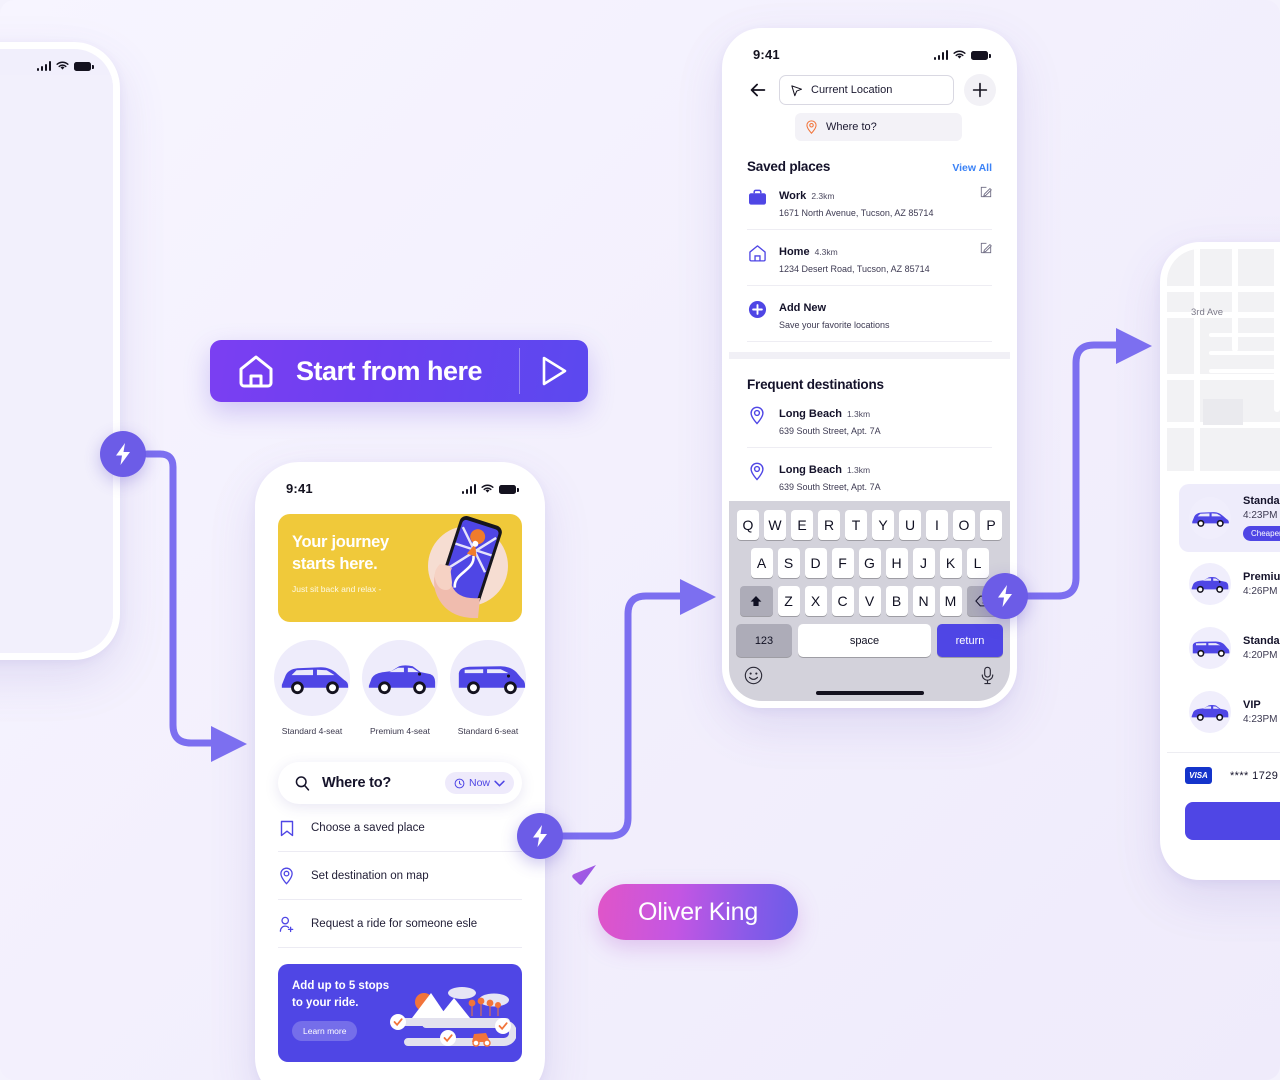  What do you see at coordinates (910, 525) in the screenshot?
I see `keyboard-key-u: U` at bounding box center [910, 525].